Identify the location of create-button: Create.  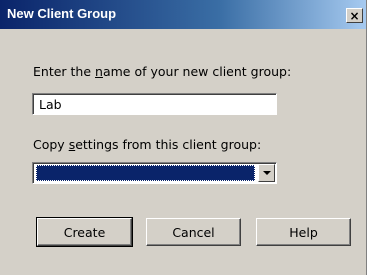
(84, 232).